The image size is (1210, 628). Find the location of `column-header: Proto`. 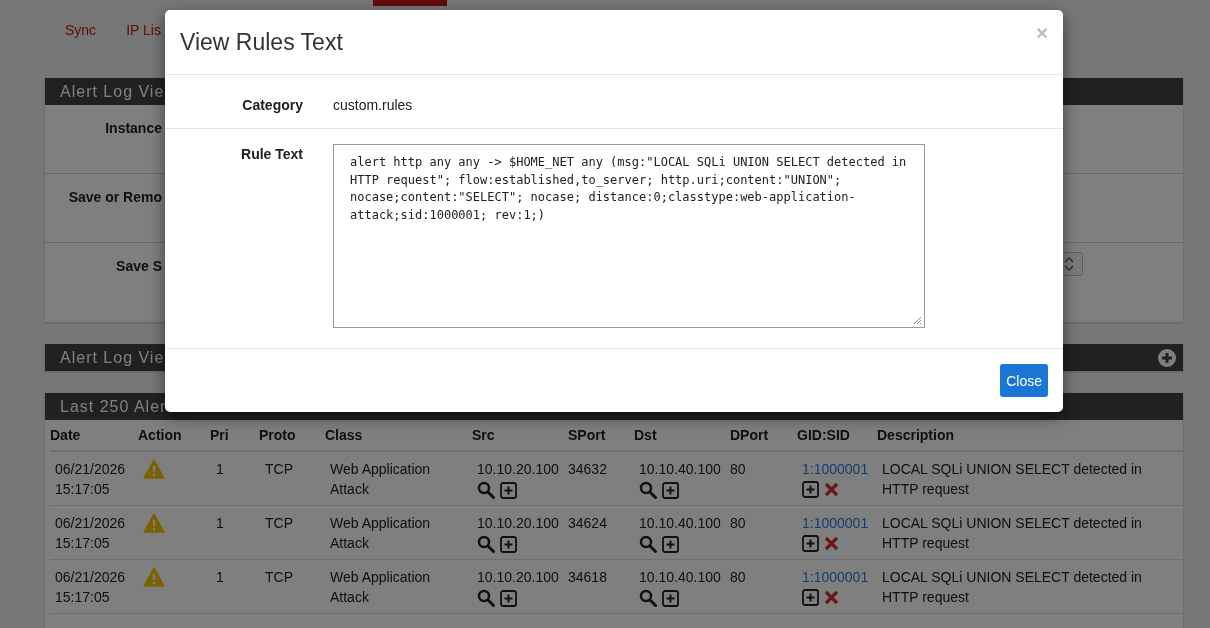

column-header: Proto is located at coordinates (278, 435).